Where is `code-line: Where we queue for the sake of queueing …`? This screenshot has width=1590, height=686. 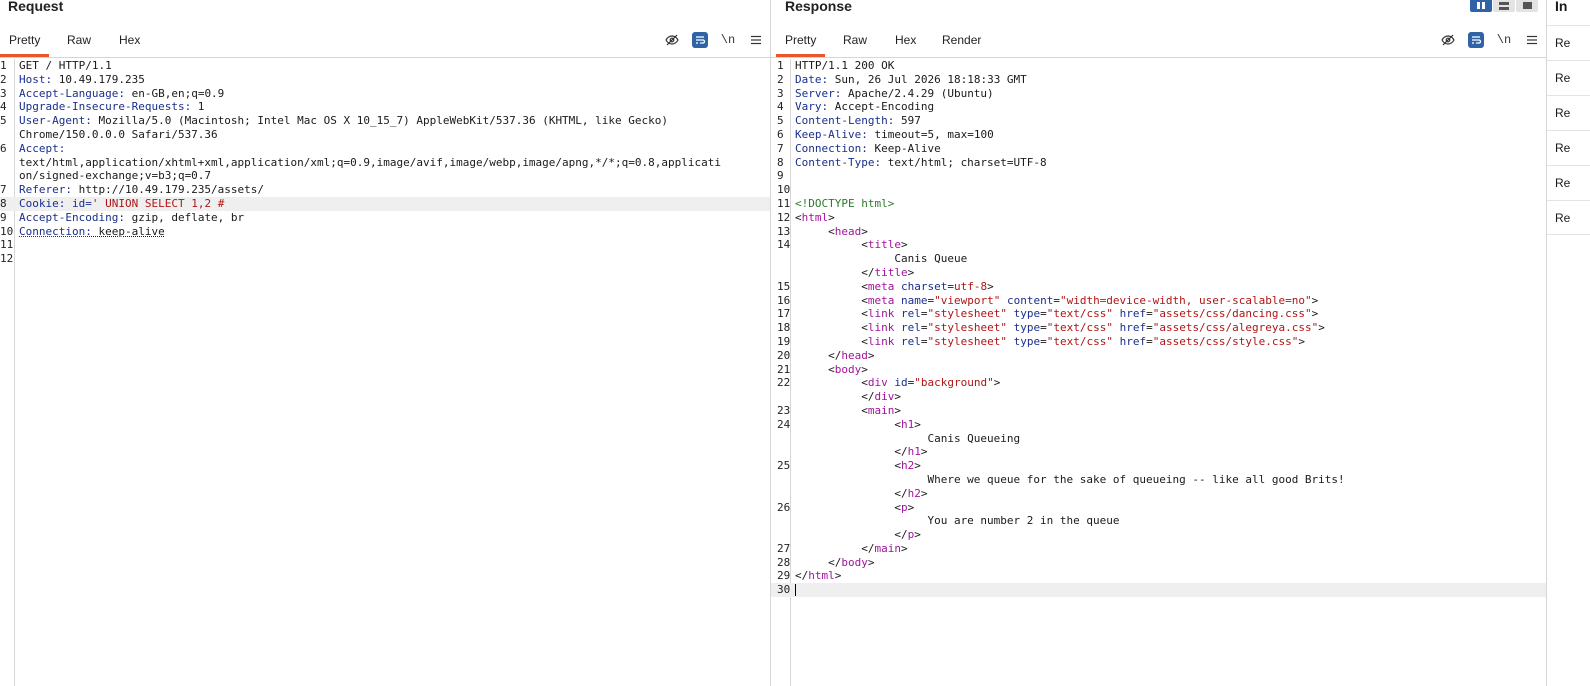 code-line: Where we queue for the sake of queueing … is located at coordinates (1158, 480).